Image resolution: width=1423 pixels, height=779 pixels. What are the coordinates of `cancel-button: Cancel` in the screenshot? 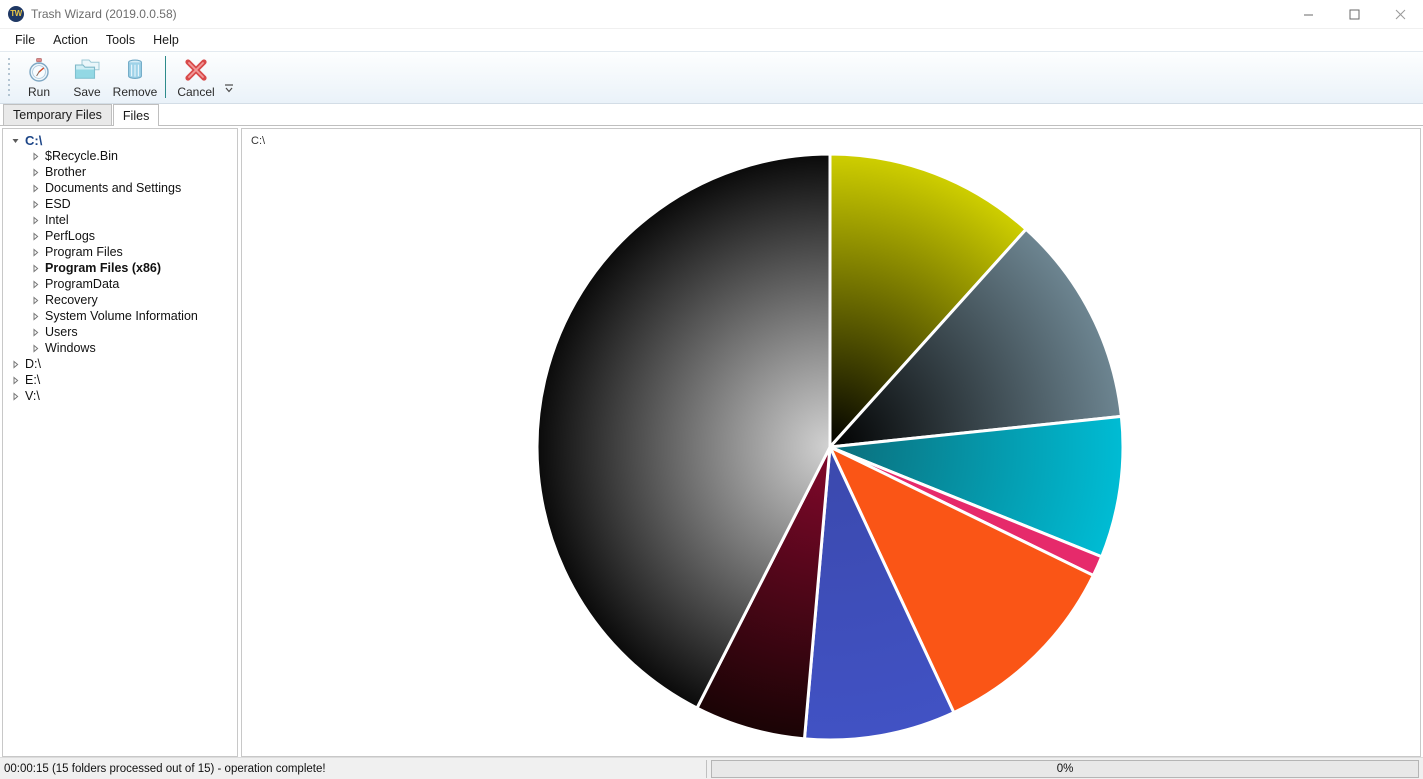 It's located at (196, 77).